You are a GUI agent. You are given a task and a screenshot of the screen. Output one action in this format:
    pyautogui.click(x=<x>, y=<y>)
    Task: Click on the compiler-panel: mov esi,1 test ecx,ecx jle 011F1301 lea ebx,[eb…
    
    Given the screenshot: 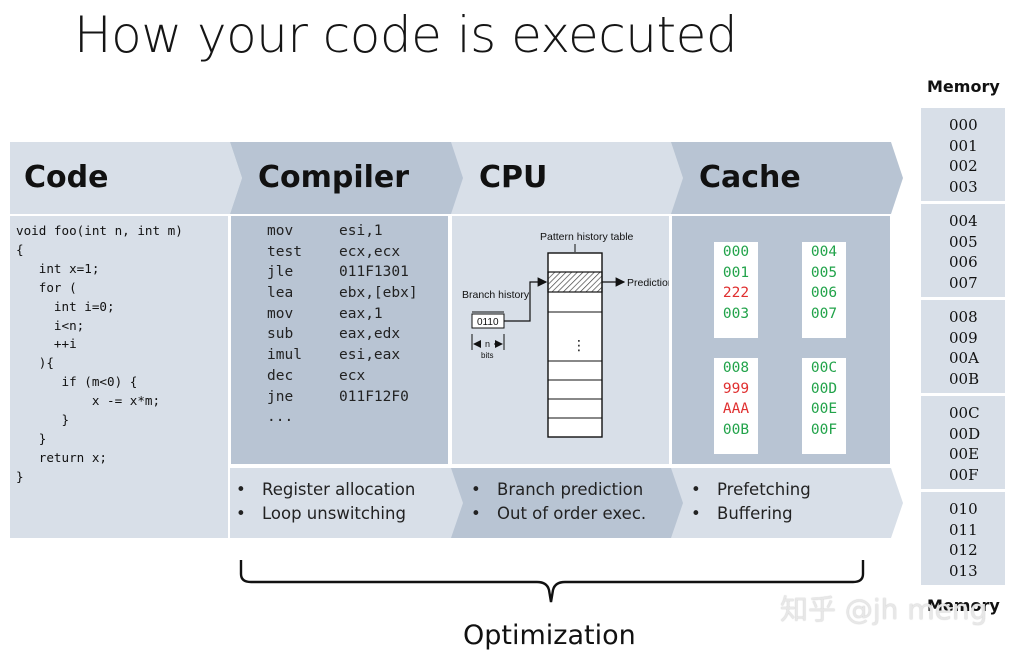 What is the action you would take?
    pyautogui.click(x=339, y=340)
    